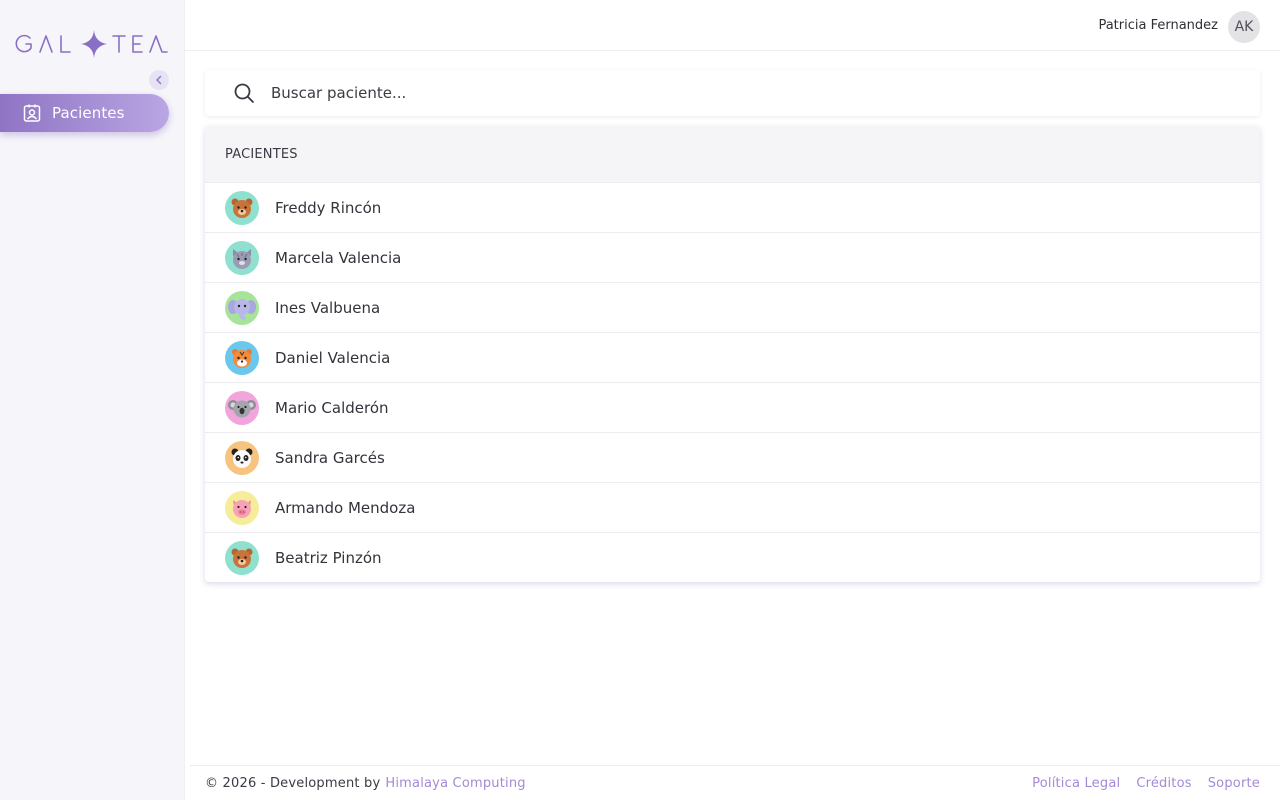  What do you see at coordinates (328, 207) in the screenshot?
I see `patient-name: Freddy Rincón` at bounding box center [328, 207].